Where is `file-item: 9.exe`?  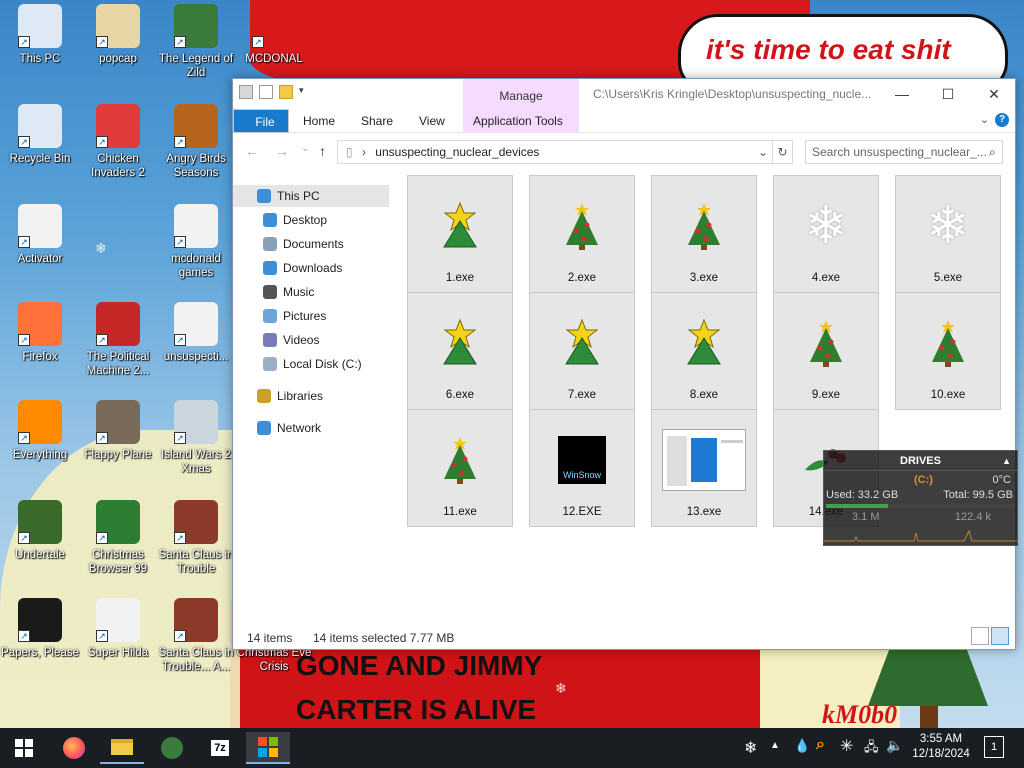 file-item: 9.exe is located at coordinates (826, 351).